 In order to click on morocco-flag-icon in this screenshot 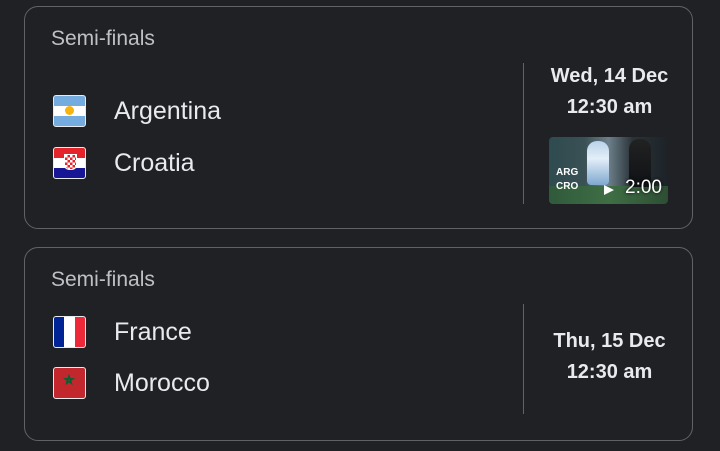, I will do `click(69, 383)`.